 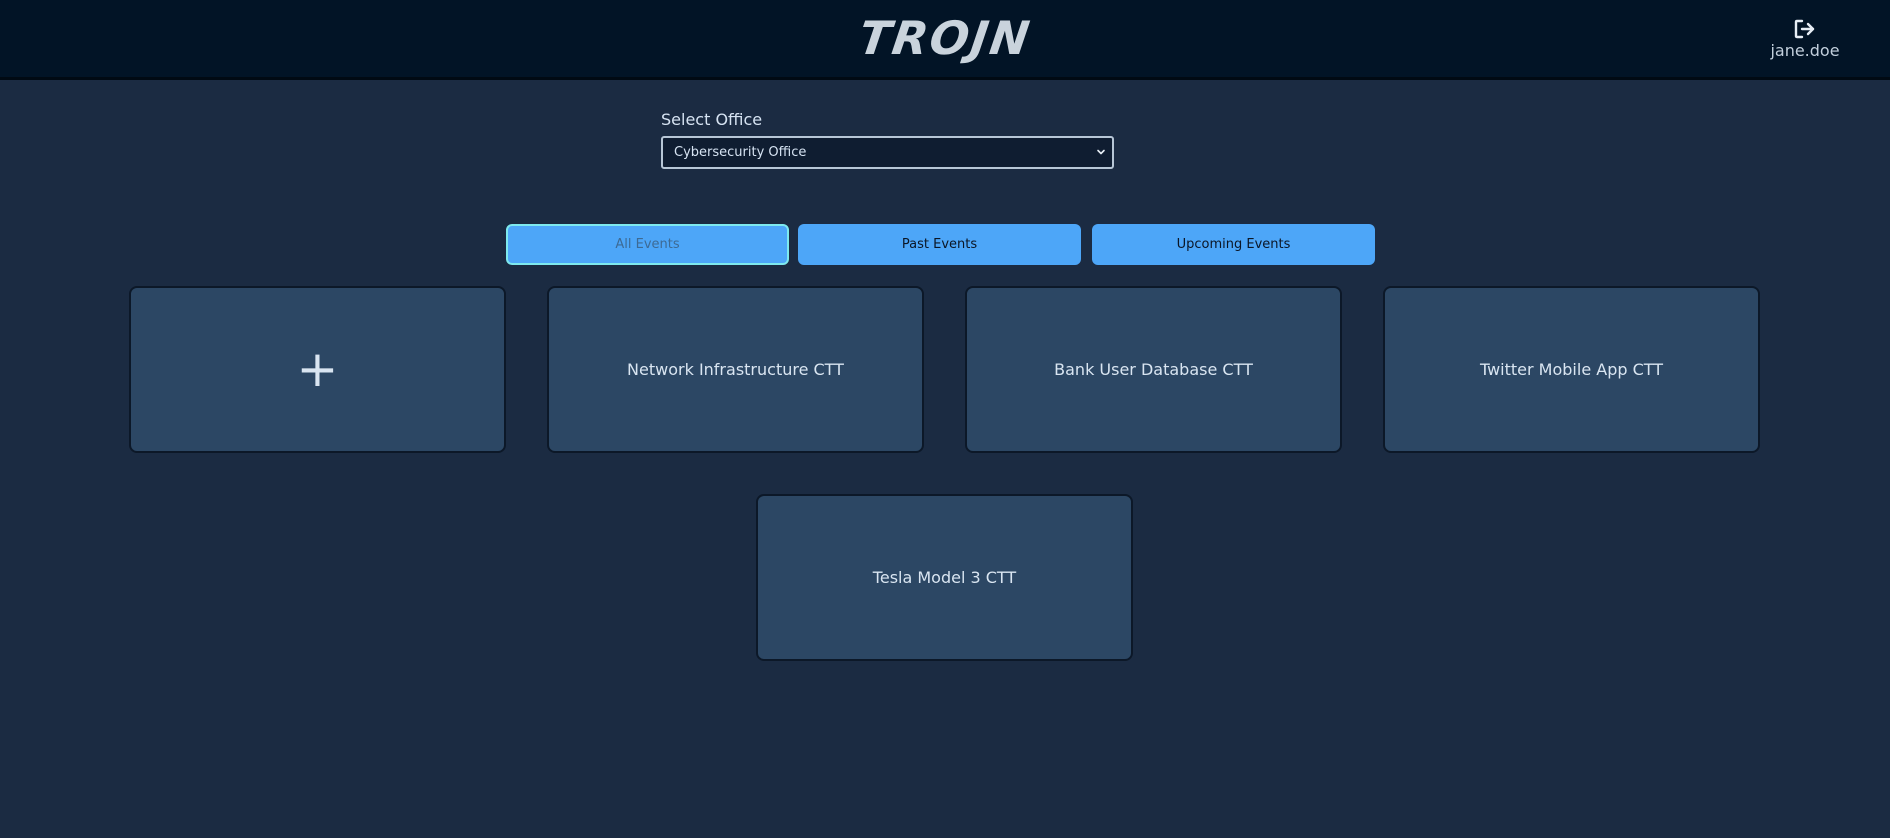 I want to click on all-events-button: All Events, so click(x=647, y=244).